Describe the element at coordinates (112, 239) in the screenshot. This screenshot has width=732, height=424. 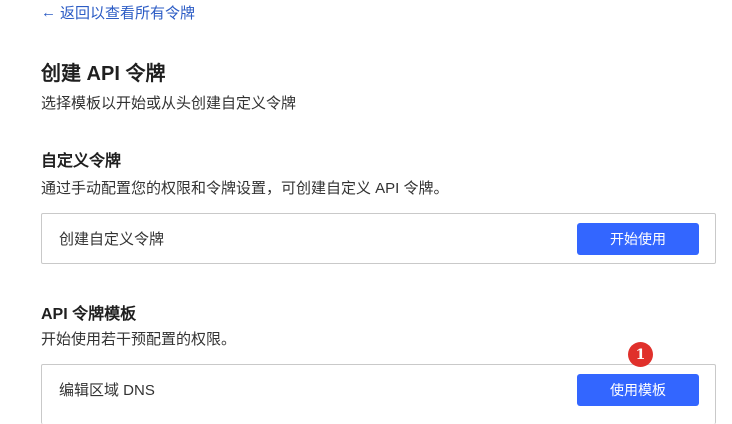
I see `custom-token-card-label: 创建自定义令牌` at that location.